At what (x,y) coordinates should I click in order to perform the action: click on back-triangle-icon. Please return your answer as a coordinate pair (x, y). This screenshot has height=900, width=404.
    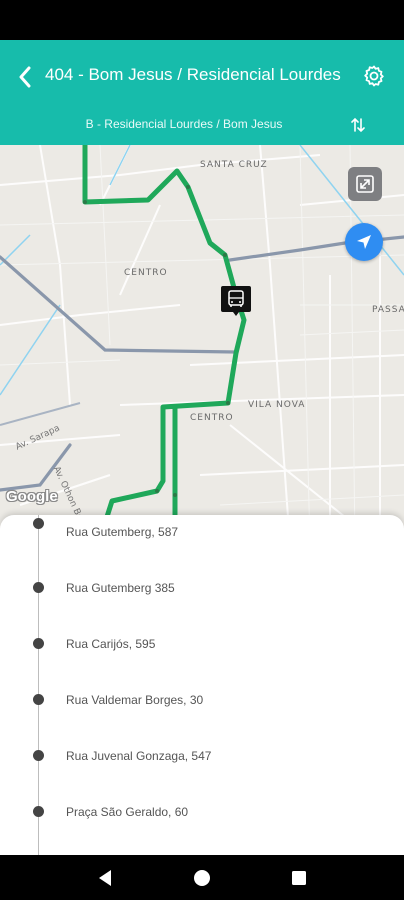
    Looking at the image, I should click on (105, 878).